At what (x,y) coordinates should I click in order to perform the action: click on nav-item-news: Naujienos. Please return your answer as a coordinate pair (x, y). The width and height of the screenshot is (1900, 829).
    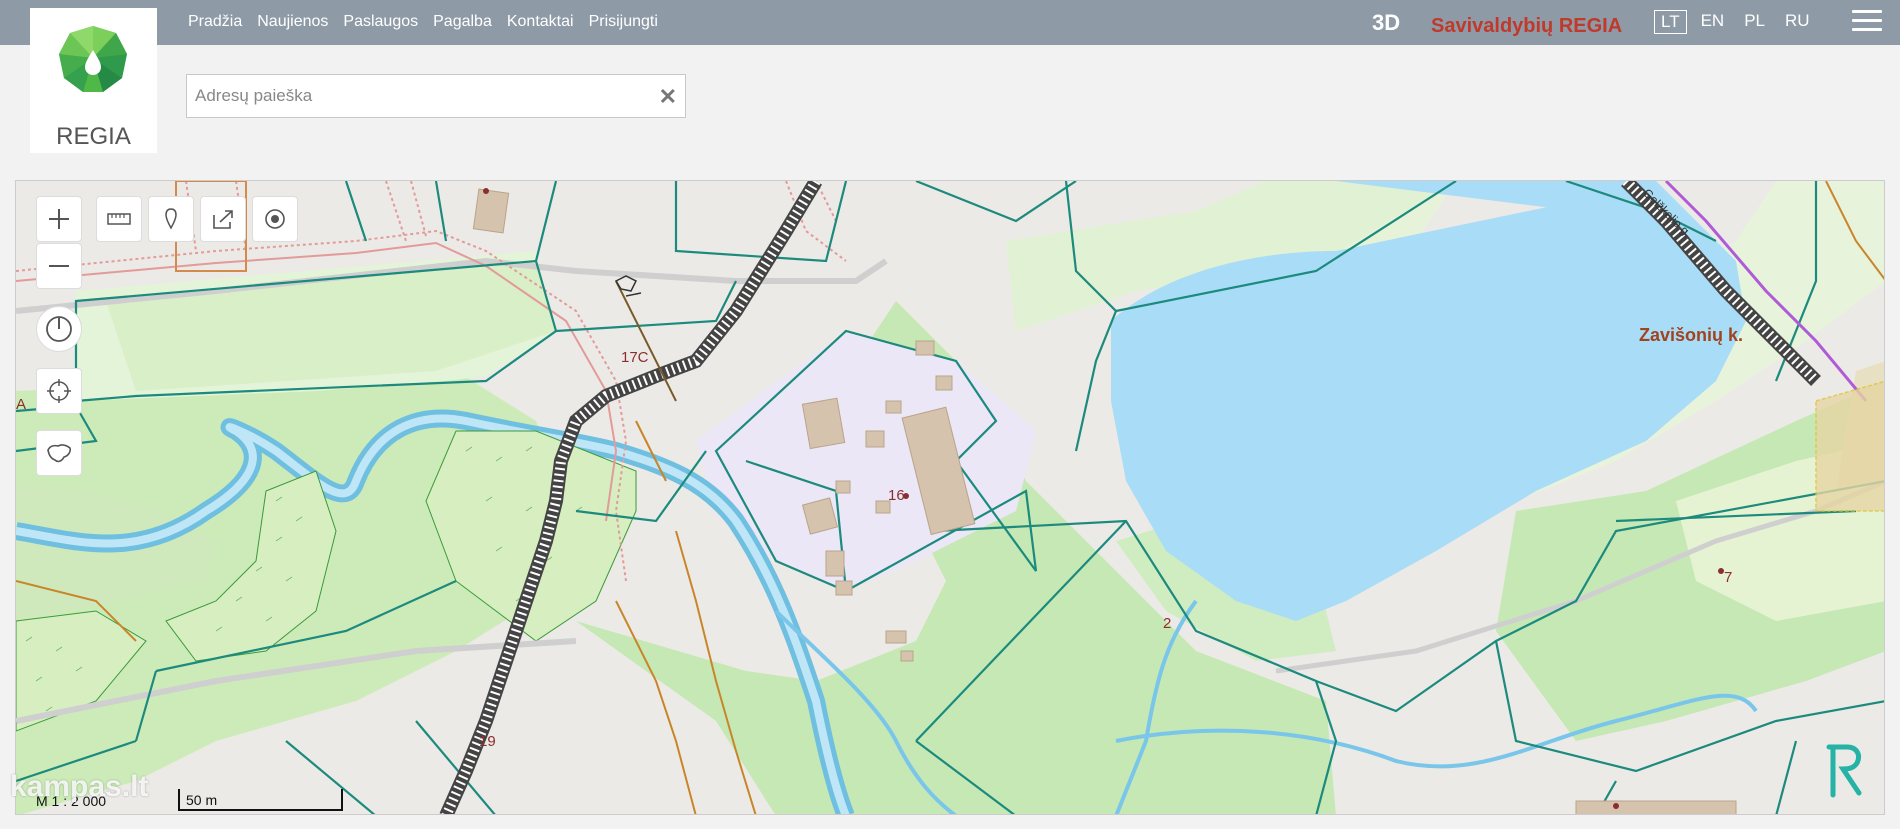
    Looking at the image, I should click on (292, 22).